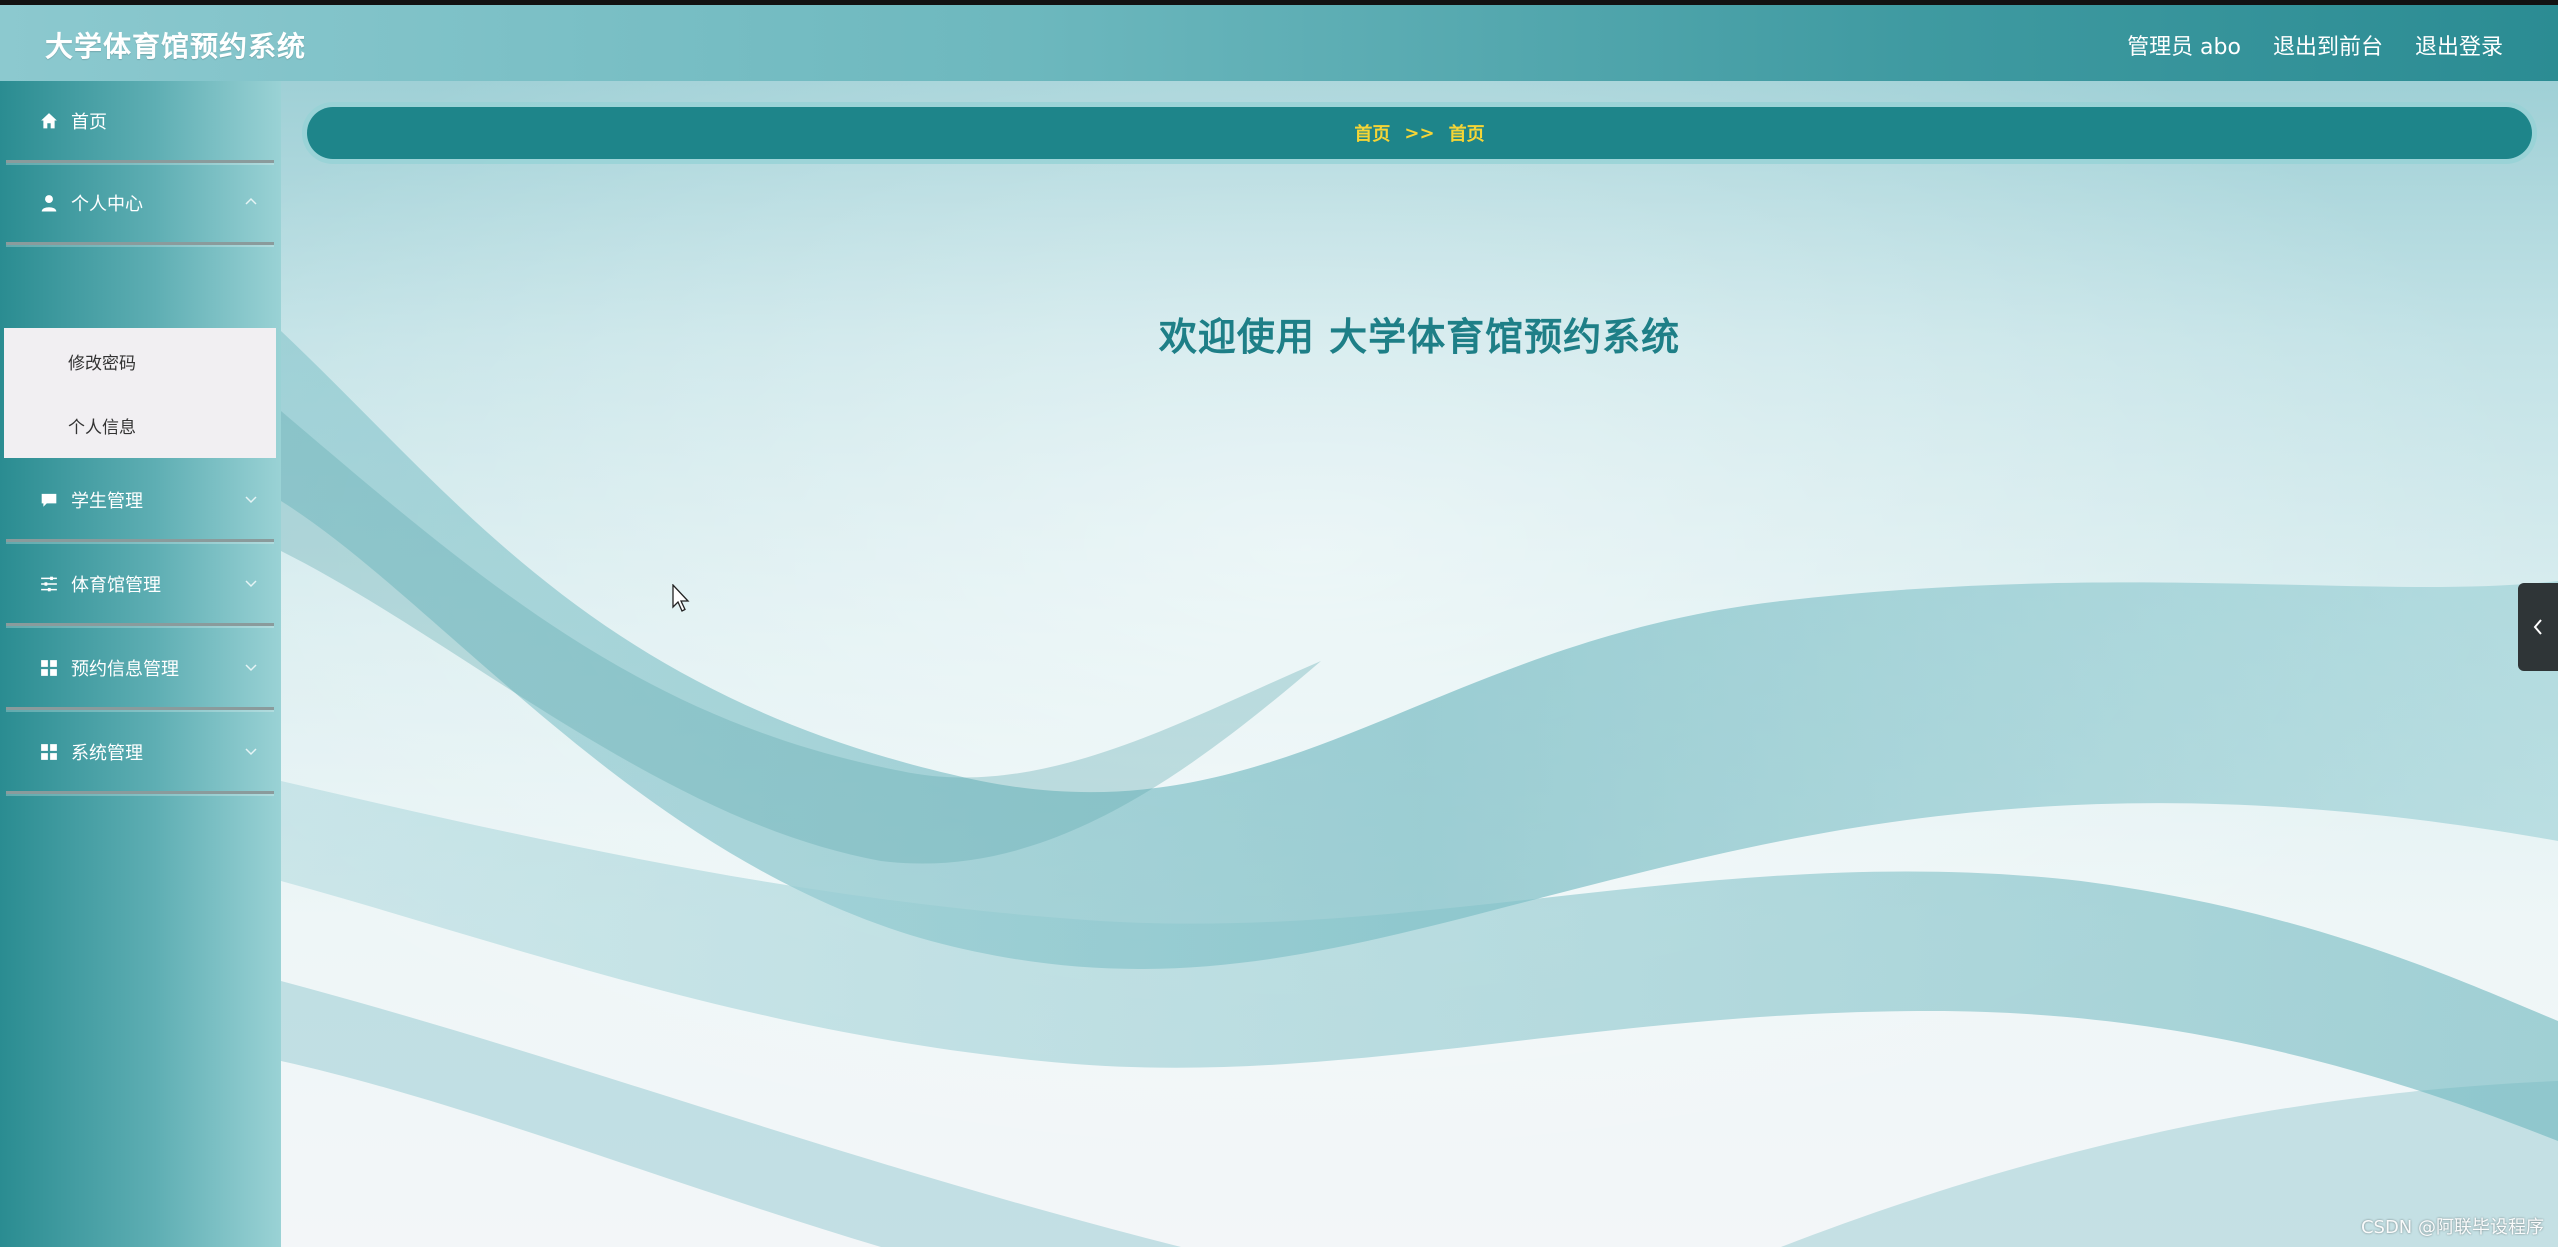 This screenshot has height=1247, width=2558. I want to click on sidebar-item-system-management: 系统管理, so click(140, 753).